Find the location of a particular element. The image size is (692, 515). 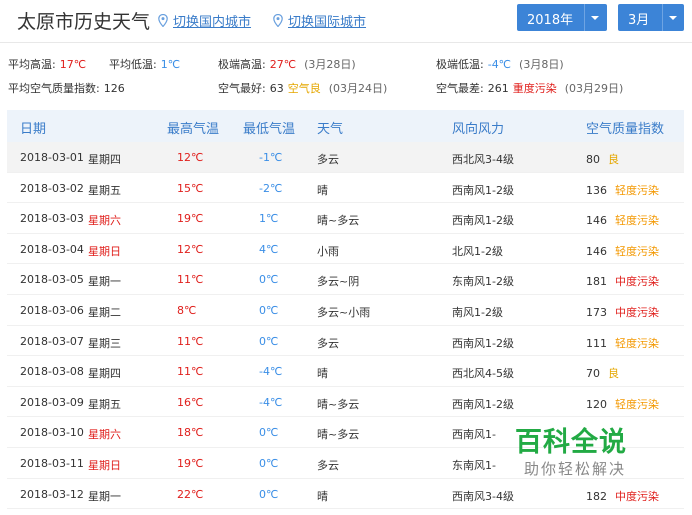

column-header-wind: 风向风力 is located at coordinates (478, 129).